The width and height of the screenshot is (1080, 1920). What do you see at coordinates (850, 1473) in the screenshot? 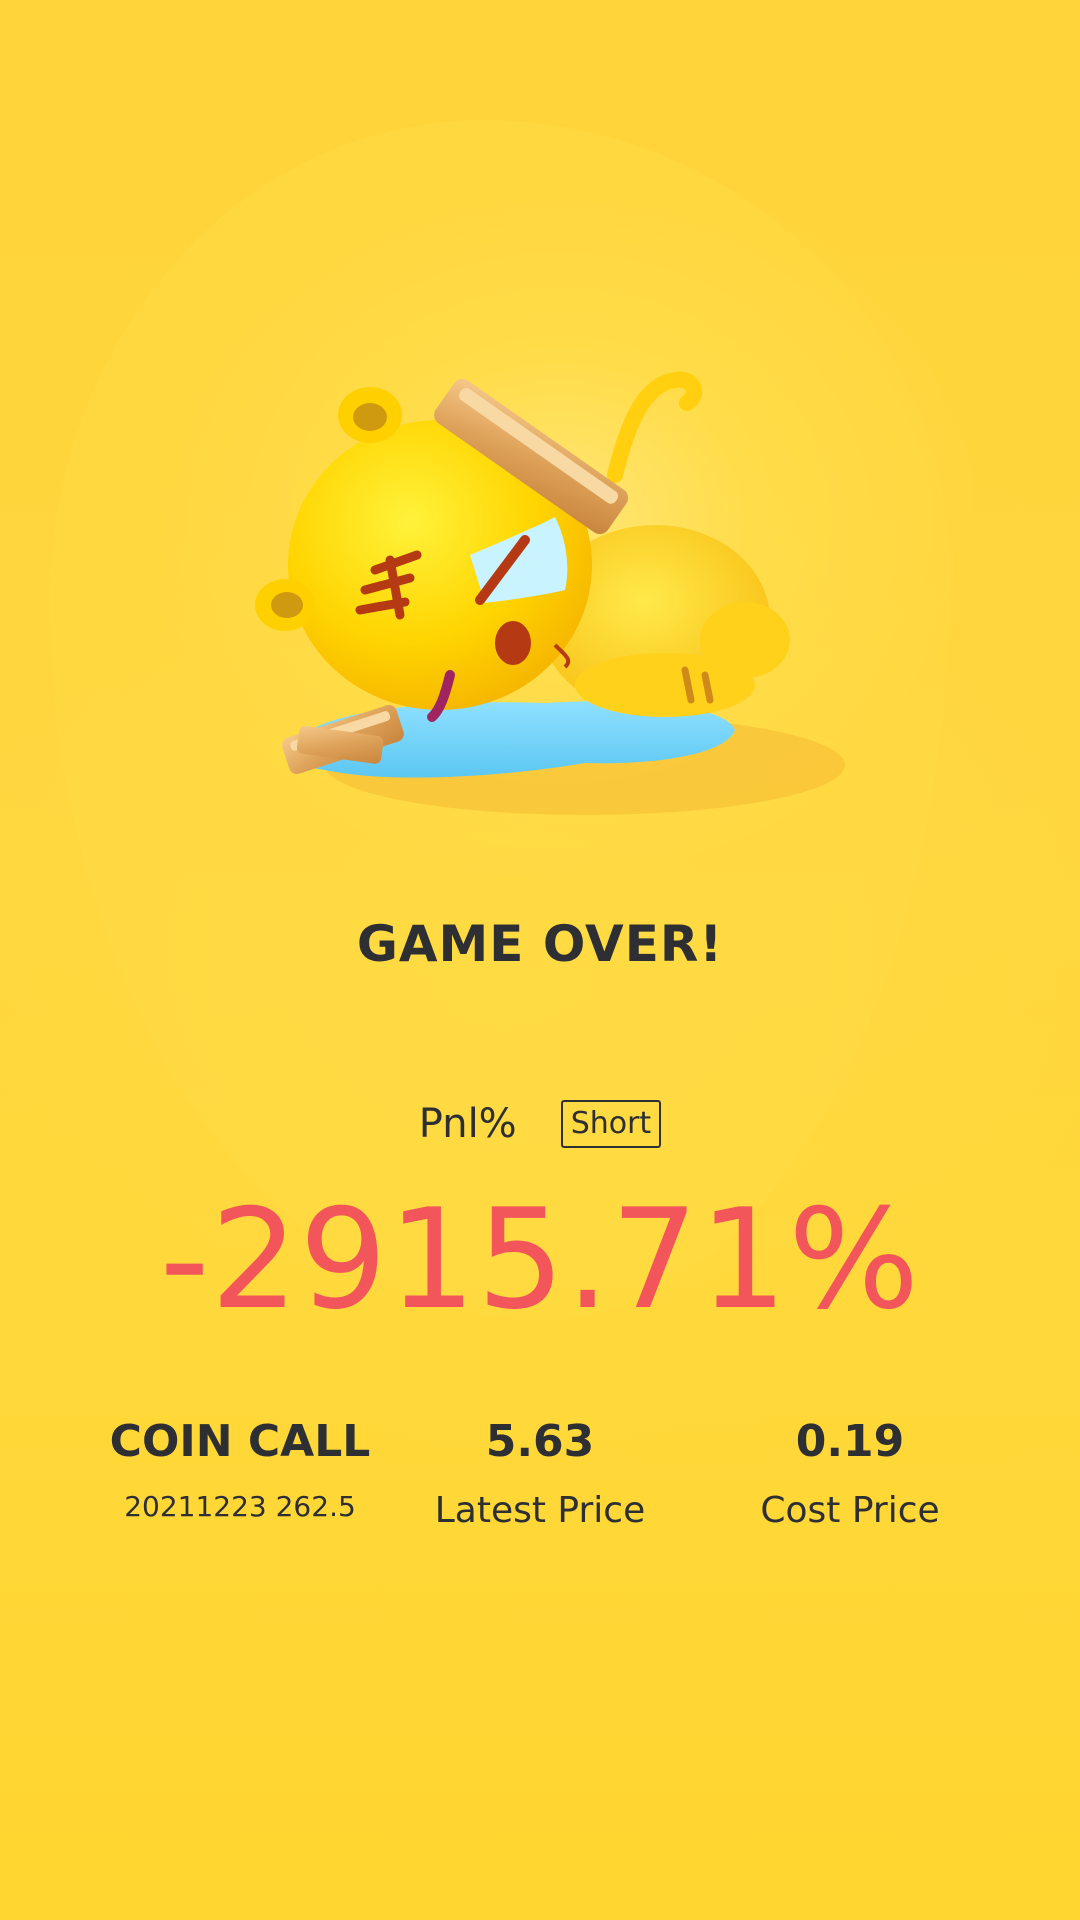
I see `cost-price-stat: 0.19 Cost Price` at bounding box center [850, 1473].